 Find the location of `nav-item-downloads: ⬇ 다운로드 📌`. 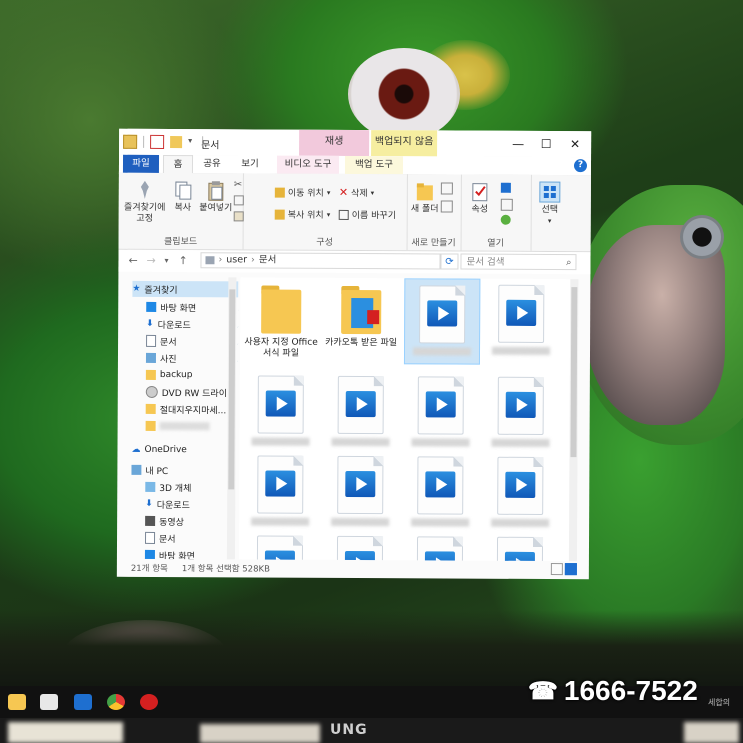

nav-item-downloads: ⬇ 다운로드 📌 is located at coordinates (185, 324).